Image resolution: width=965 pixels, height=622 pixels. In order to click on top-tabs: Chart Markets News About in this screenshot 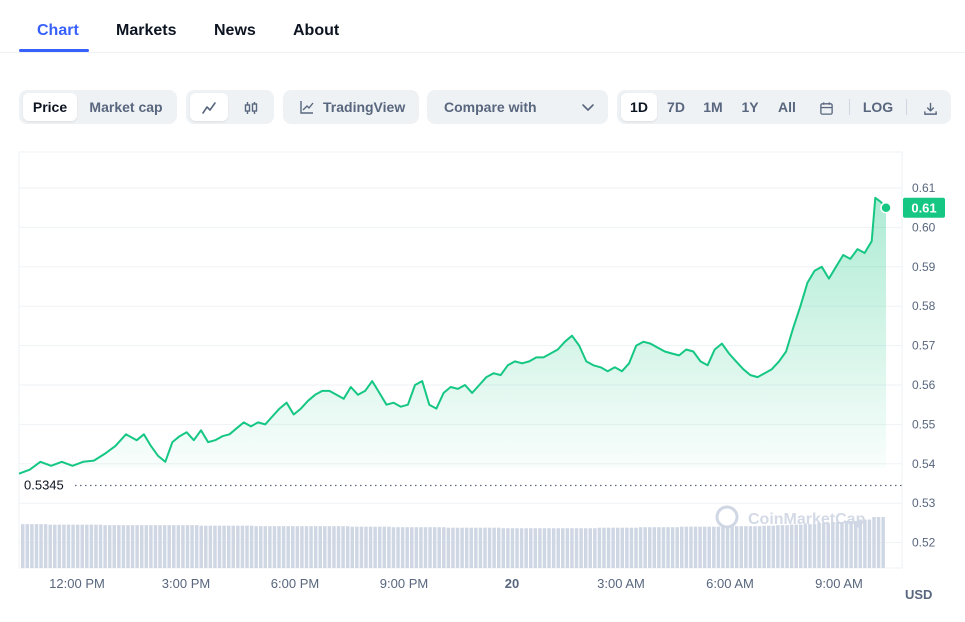, I will do `click(482, 26)`.